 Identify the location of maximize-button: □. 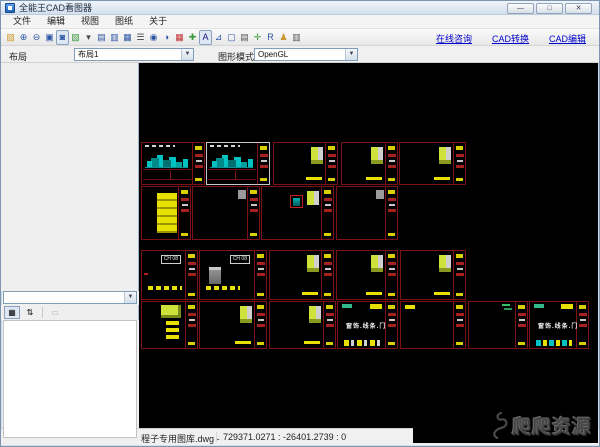
(549, 8).